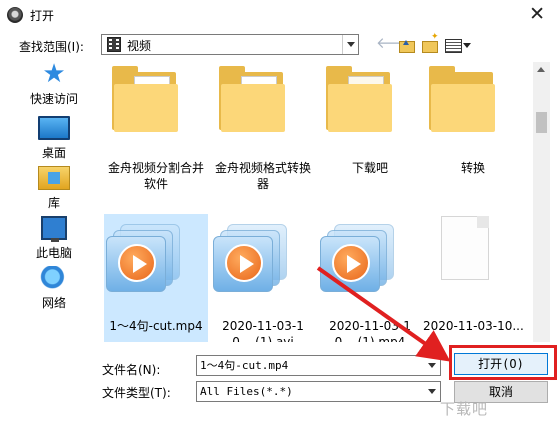  I want to click on filename-value: 1～4句-cut.mp4, so click(244, 365).